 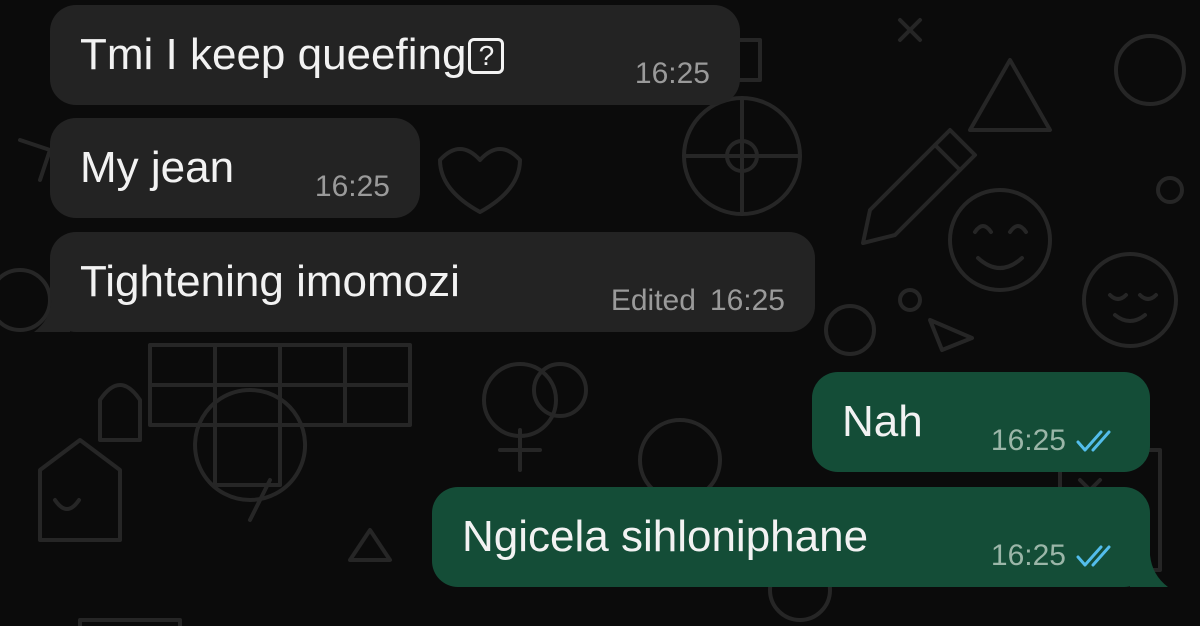 I want to click on message-bubble-outgoing: Nah 16:25, so click(x=981, y=422).